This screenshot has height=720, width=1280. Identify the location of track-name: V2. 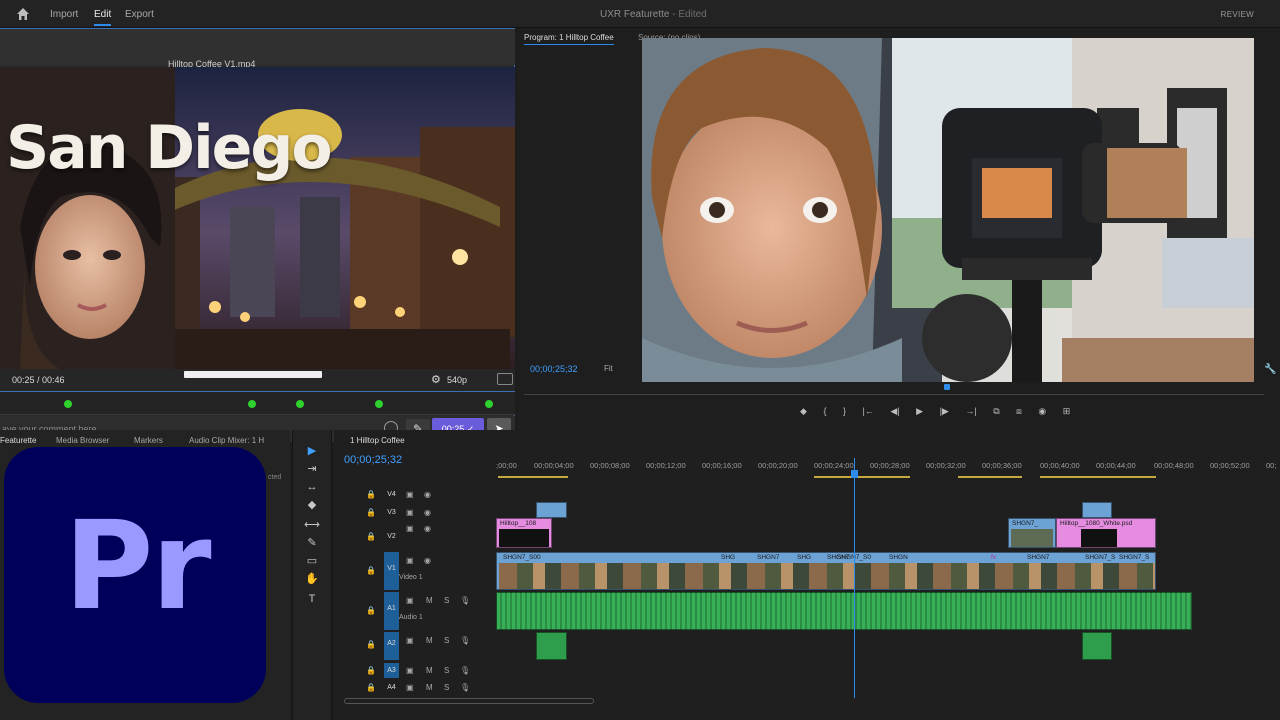
(391, 536).